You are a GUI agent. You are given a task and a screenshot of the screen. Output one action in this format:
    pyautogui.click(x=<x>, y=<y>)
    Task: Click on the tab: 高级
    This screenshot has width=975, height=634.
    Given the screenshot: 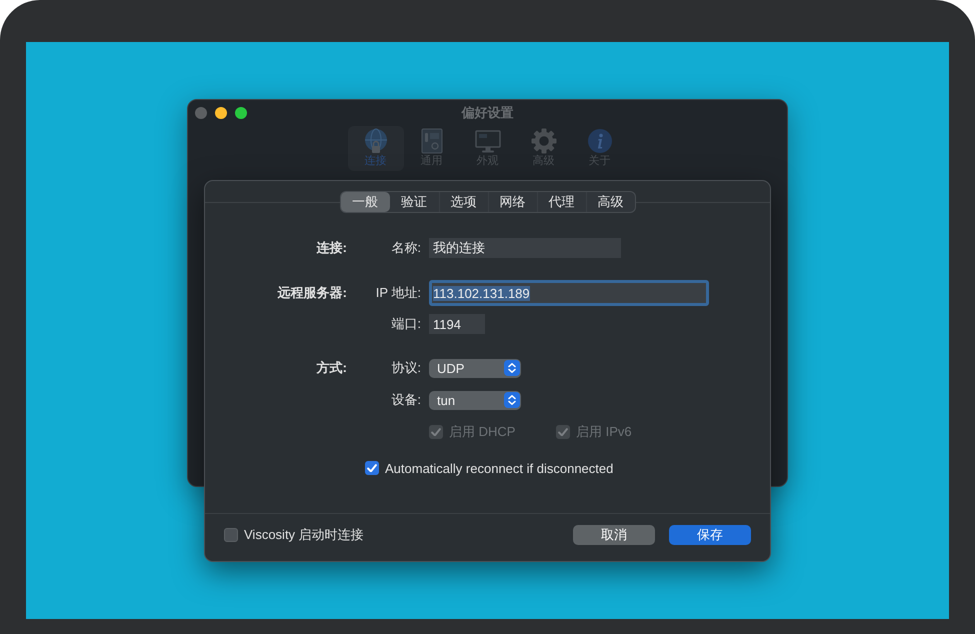 What is the action you would take?
    pyautogui.click(x=610, y=202)
    